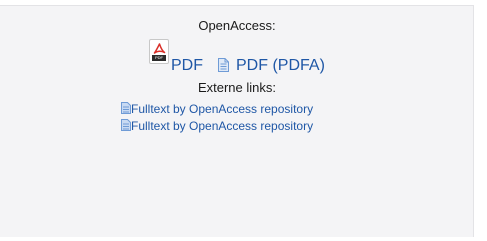 This screenshot has height=241, width=487. What do you see at coordinates (187, 66) in the screenshot?
I see `pdf-download-link: PDF` at bounding box center [187, 66].